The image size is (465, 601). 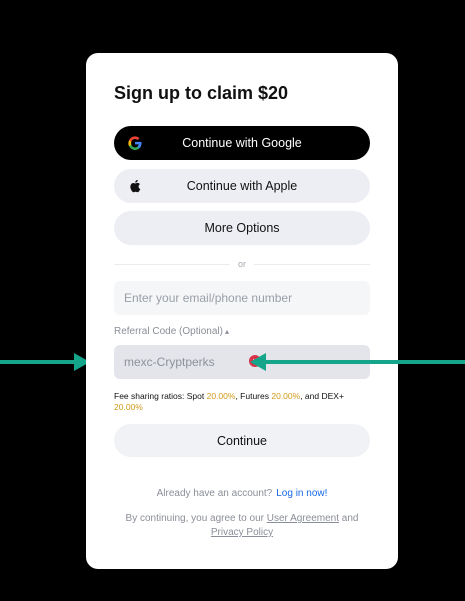 What do you see at coordinates (303, 518) in the screenshot?
I see `user-agreement-link: User Agreement` at bounding box center [303, 518].